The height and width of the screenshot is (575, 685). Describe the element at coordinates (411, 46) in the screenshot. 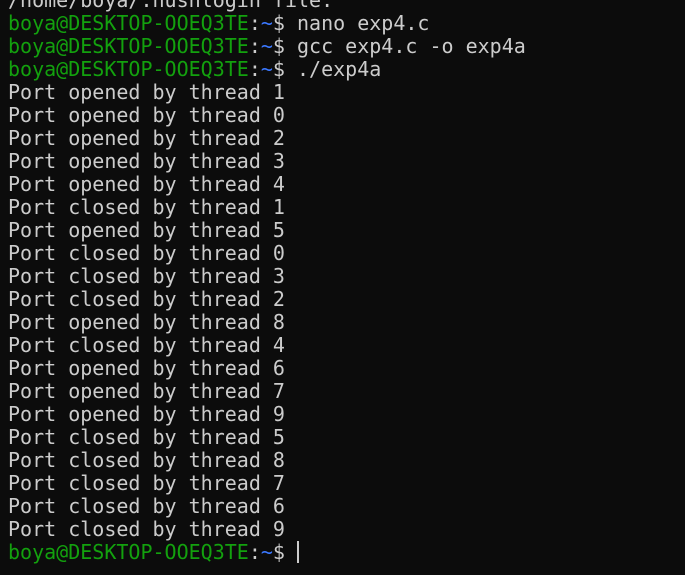

I see `command-text: gcc exp4.c -o exp4a` at that location.